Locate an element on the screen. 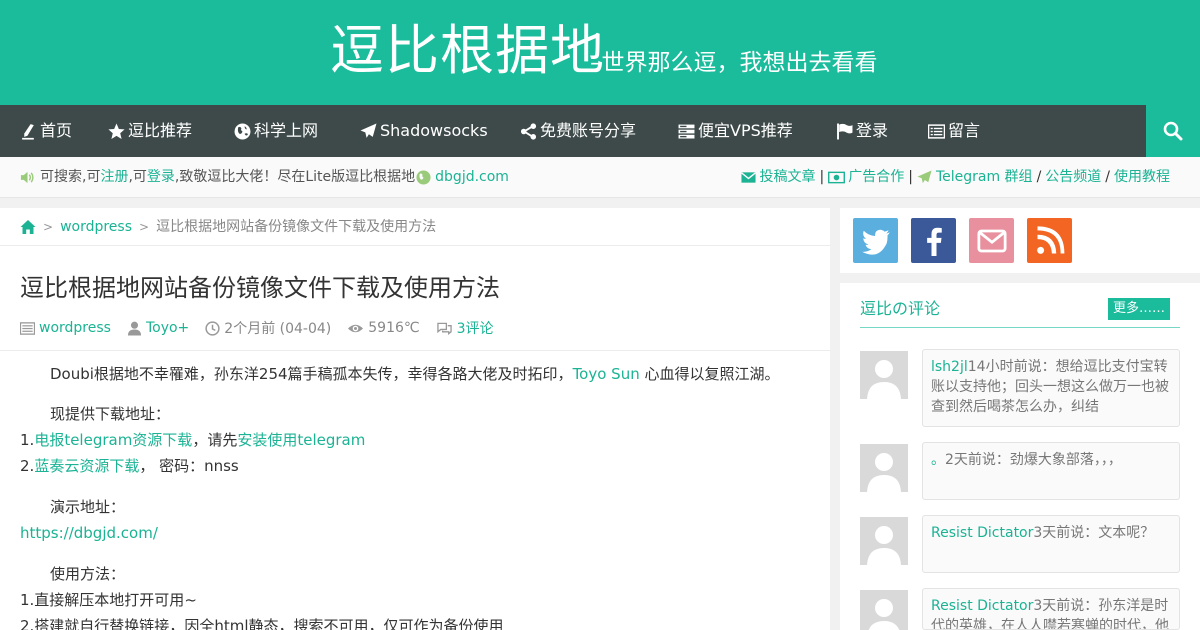 Image resolution: width=1200 pixels, height=630 pixels. facebook-button is located at coordinates (933, 240).